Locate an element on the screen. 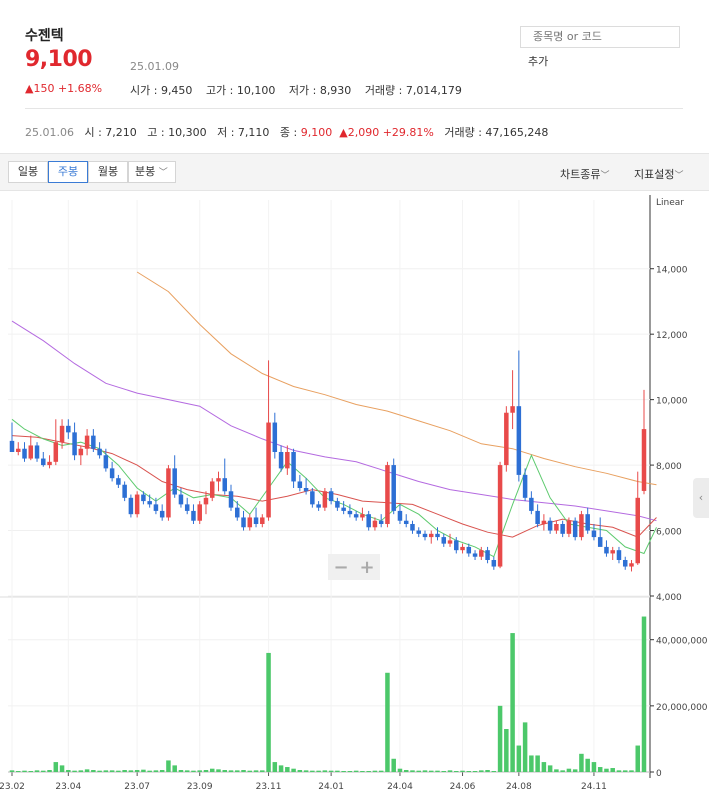  ma20-line is located at coordinates (334, 486).